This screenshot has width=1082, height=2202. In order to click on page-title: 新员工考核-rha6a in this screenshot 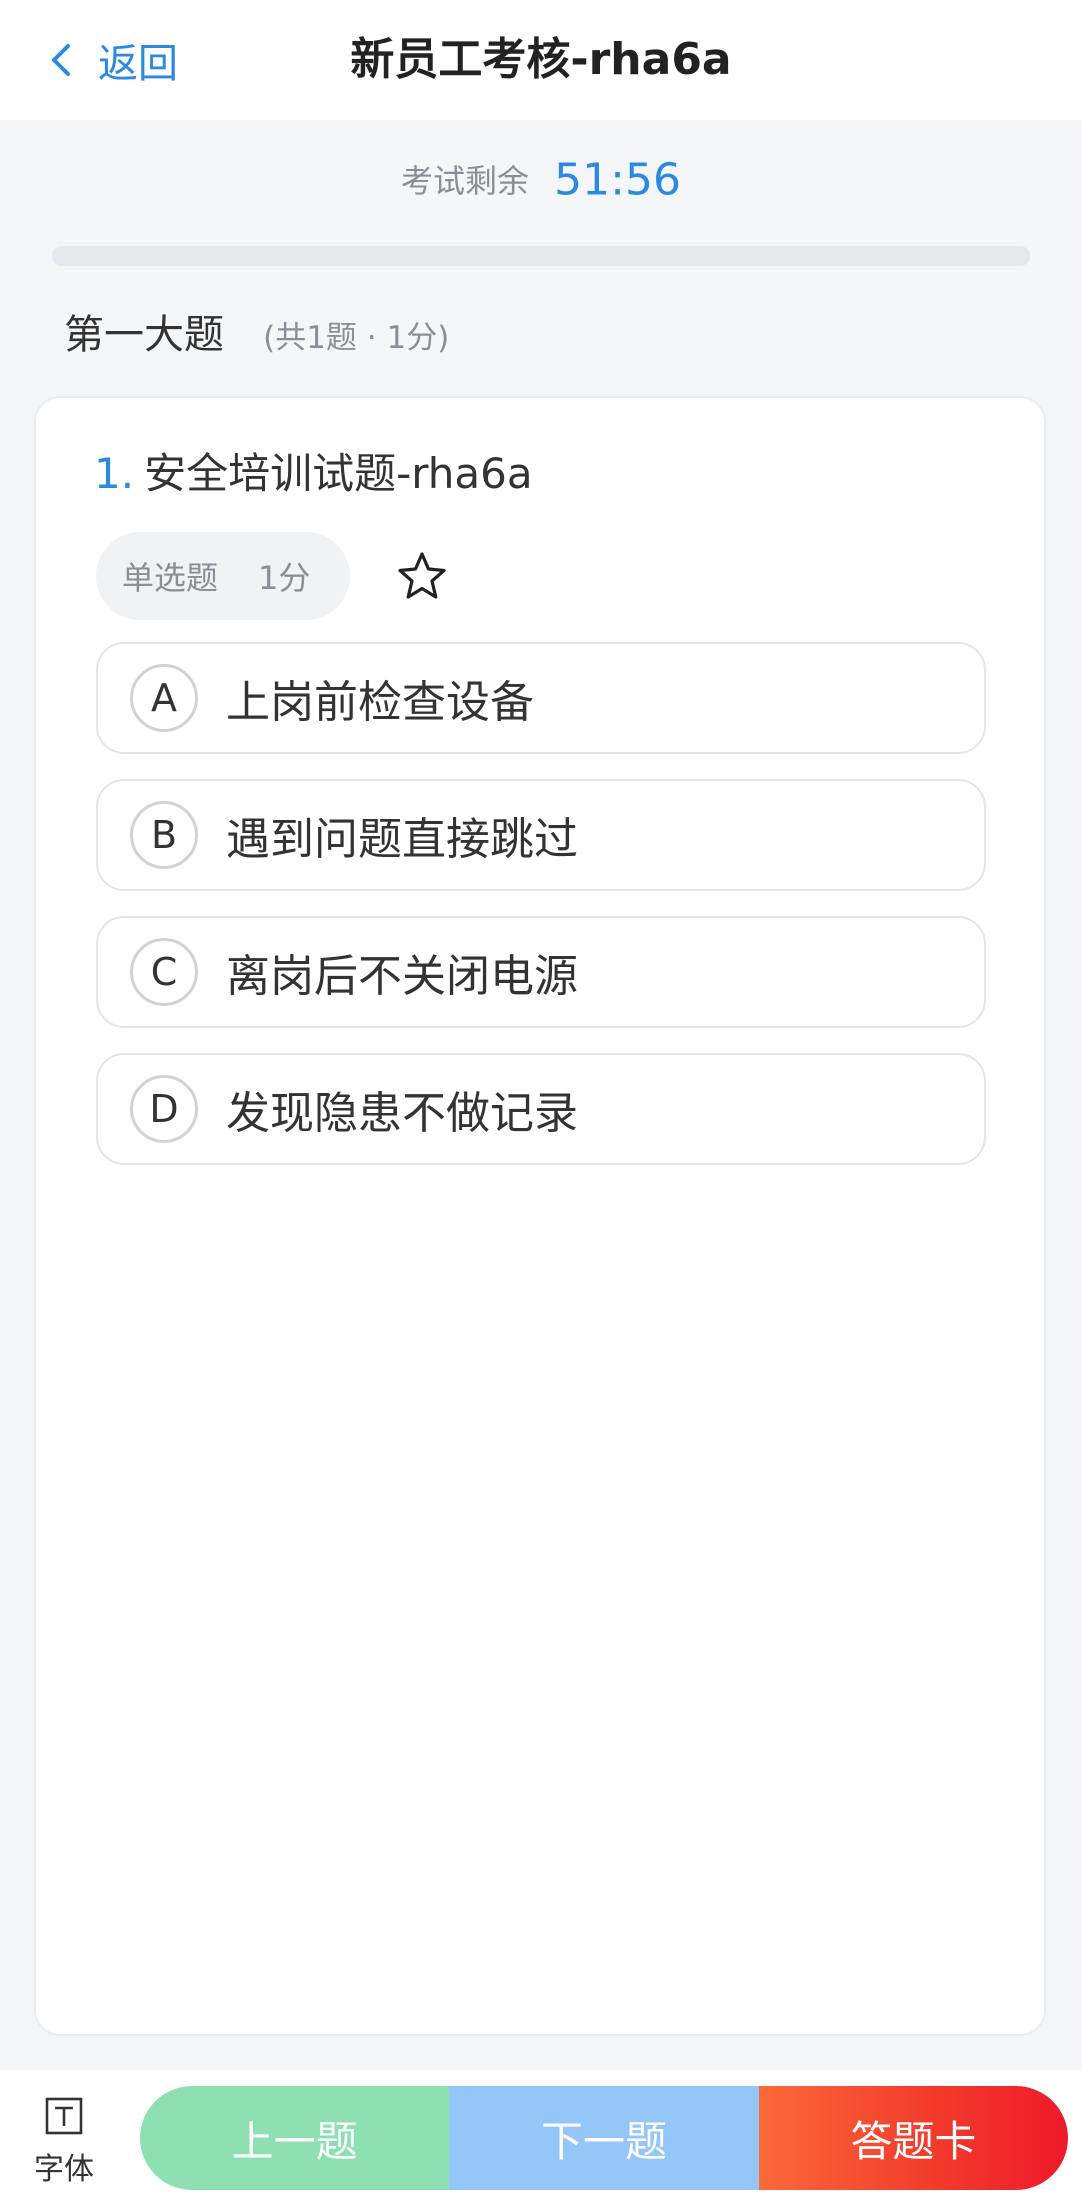, I will do `click(541, 59)`.